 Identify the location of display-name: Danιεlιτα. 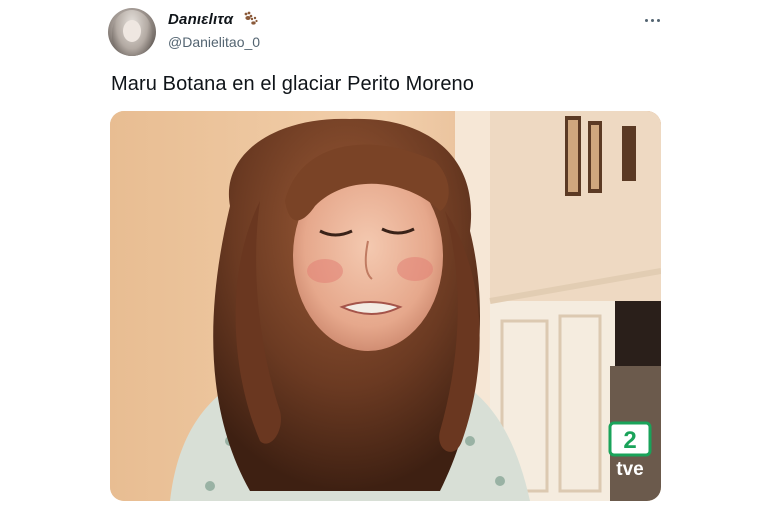
(200, 19).